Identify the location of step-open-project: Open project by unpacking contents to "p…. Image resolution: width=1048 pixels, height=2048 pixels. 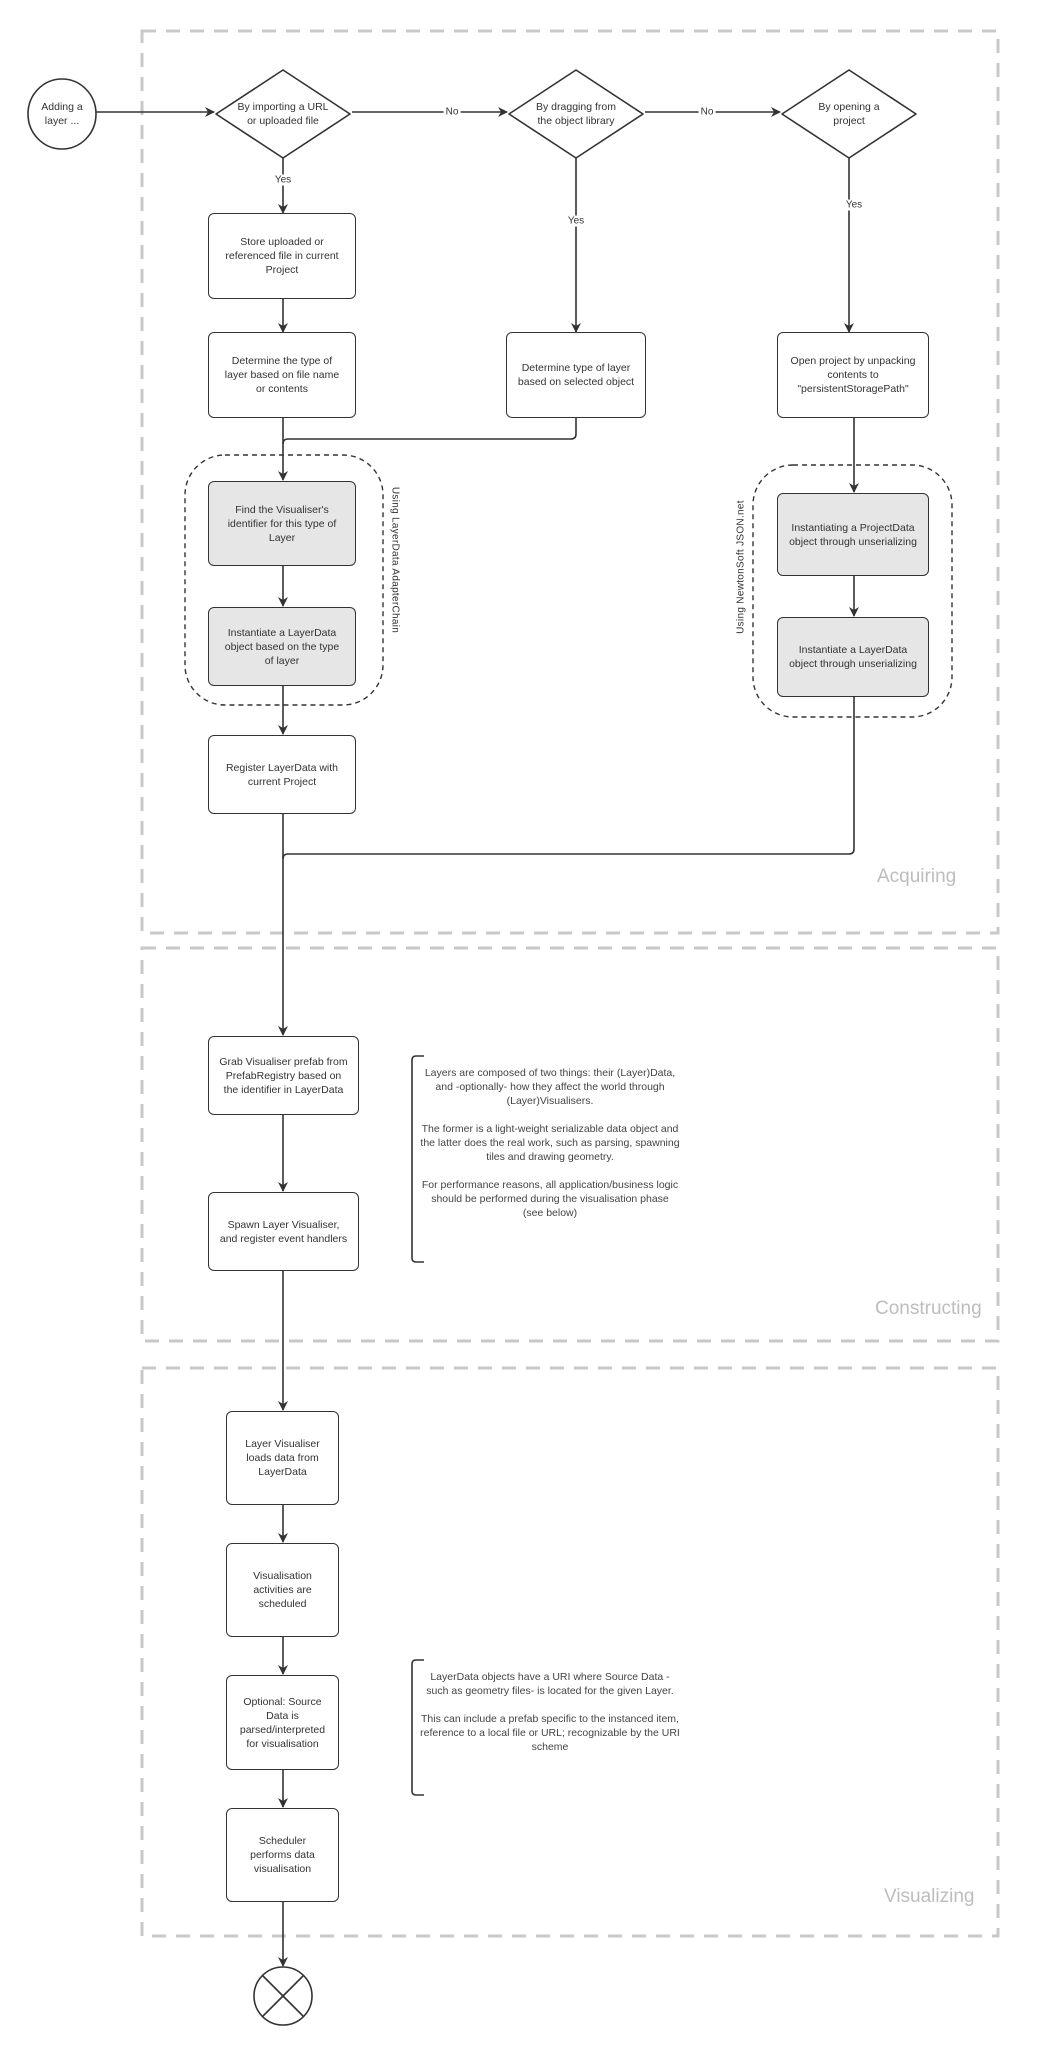
(853, 375).